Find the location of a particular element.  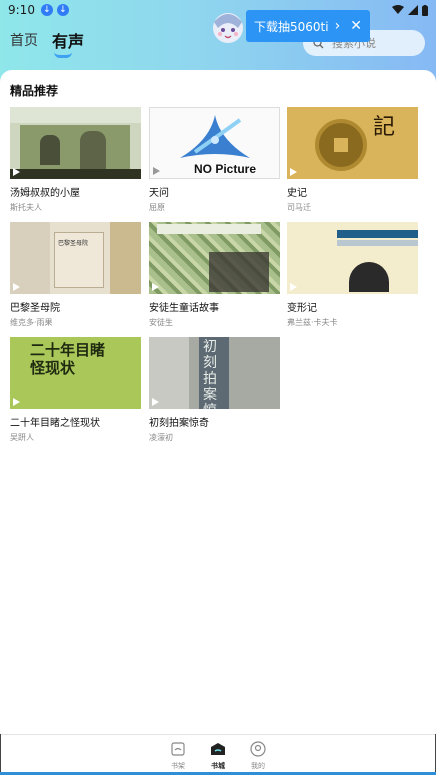

book-card: 安徒生童话故事 安徒生 is located at coordinates (214, 275).